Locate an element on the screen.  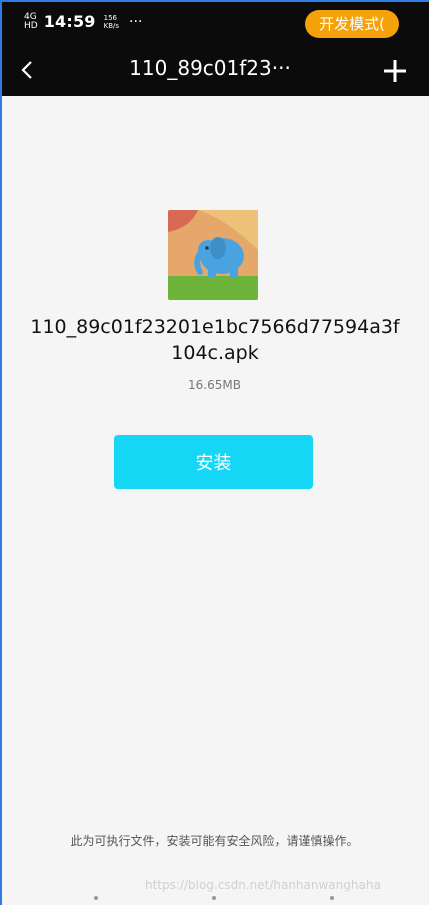
apk-file-size: 16.65MB is located at coordinates (214, 385).